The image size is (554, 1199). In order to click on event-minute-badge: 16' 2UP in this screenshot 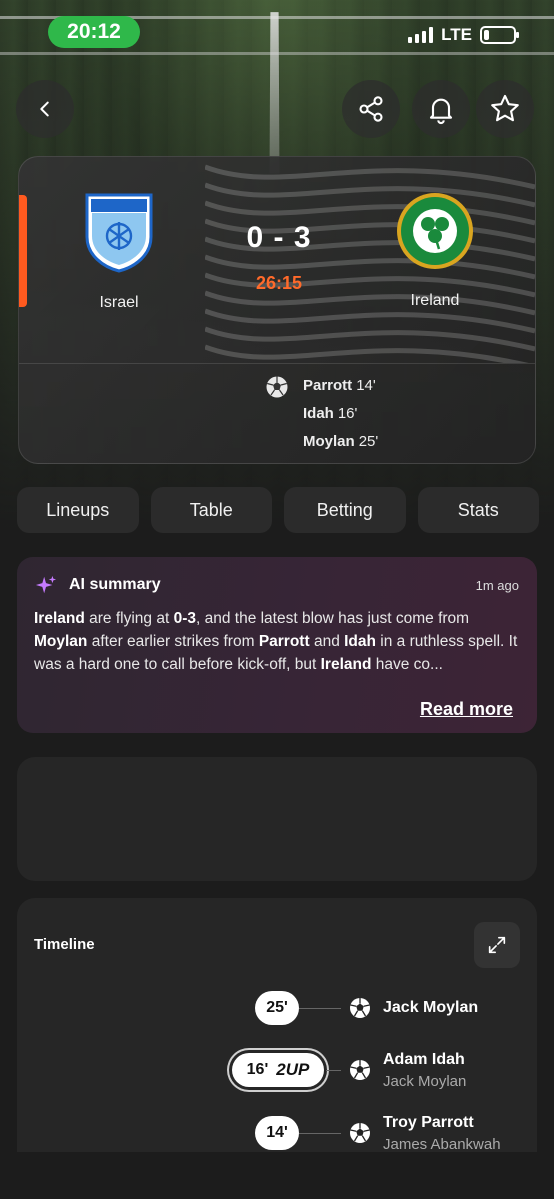, I will do `click(278, 1070)`.